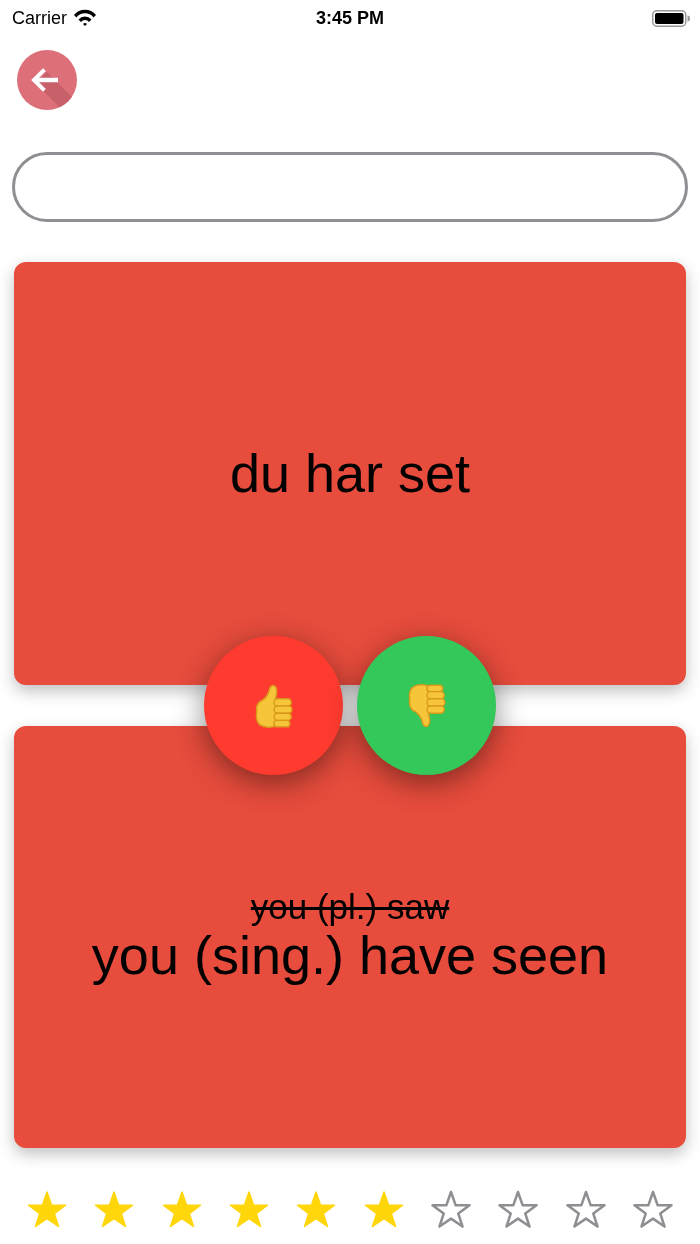 The height and width of the screenshot is (1244, 700). What do you see at coordinates (671, 18) in the screenshot?
I see `battery-icon` at bounding box center [671, 18].